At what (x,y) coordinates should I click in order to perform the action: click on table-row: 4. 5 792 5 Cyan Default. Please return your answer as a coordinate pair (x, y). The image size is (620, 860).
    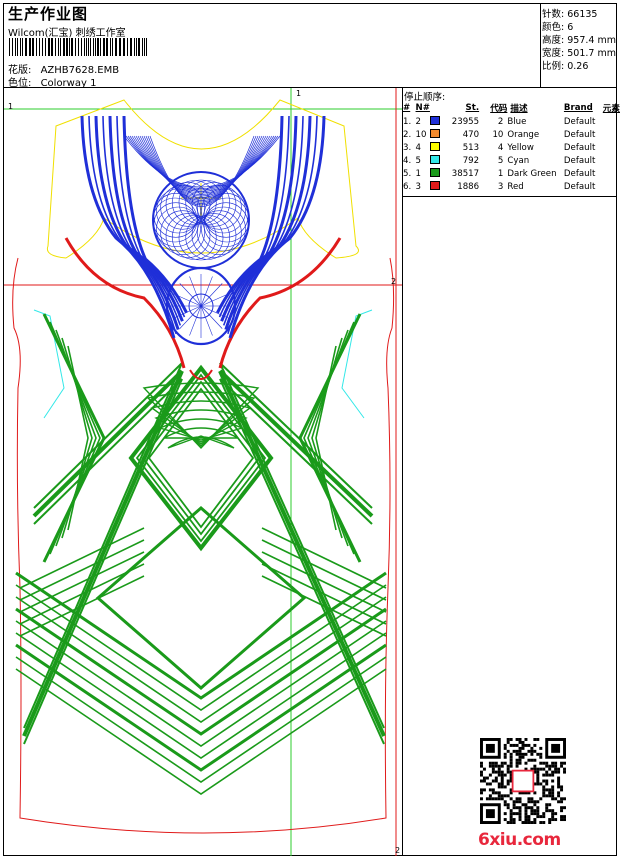
    Looking at the image, I should click on (511, 160).